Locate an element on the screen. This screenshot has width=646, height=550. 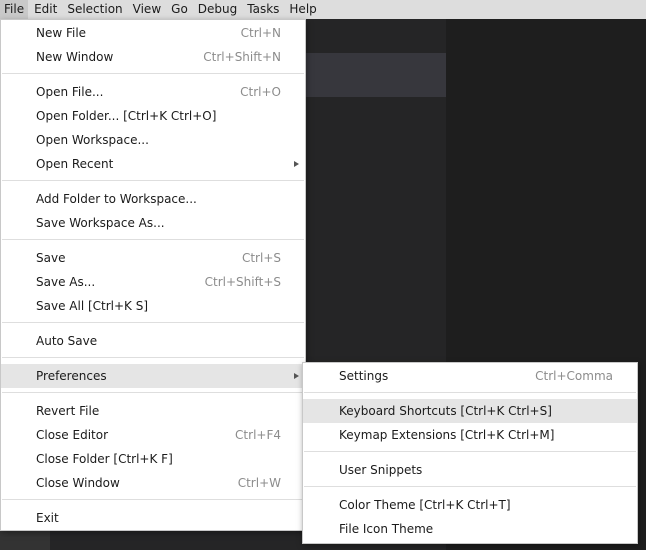
menu-item-label: Revert File is located at coordinates (68, 411).